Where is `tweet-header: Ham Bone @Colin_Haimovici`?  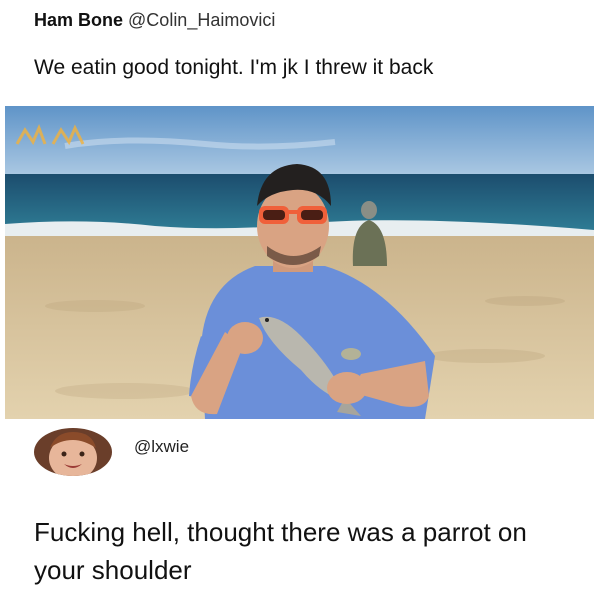 tweet-header: Ham Bone @Colin_Haimovici is located at coordinates (154, 20).